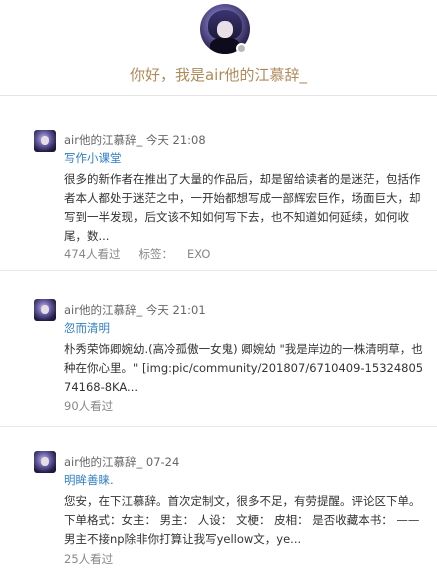  What do you see at coordinates (155, 254) in the screenshot?
I see `tag-label: 标签：` at bounding box center [155, 254].